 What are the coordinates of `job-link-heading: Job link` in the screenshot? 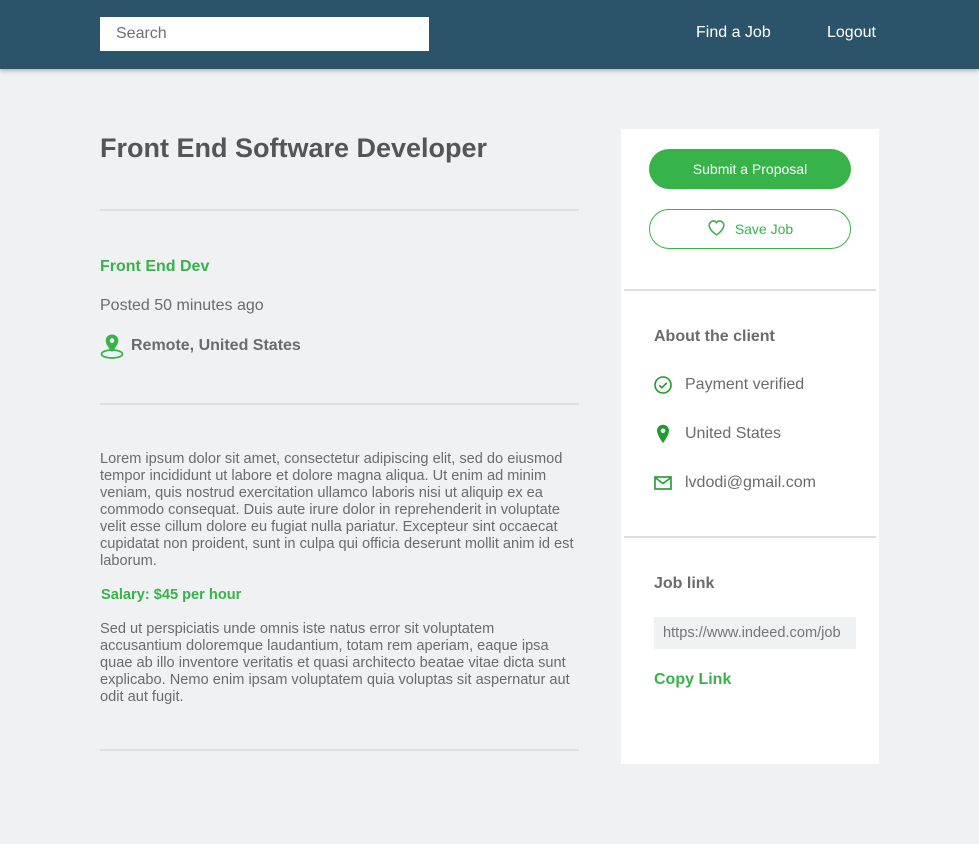 It's located at (684, 583).